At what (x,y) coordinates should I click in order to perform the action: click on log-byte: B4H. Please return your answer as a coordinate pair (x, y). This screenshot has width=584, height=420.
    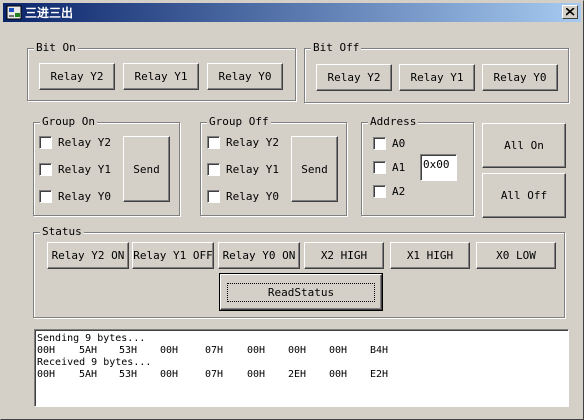
    Looking at the image, I should click on (379, 350).